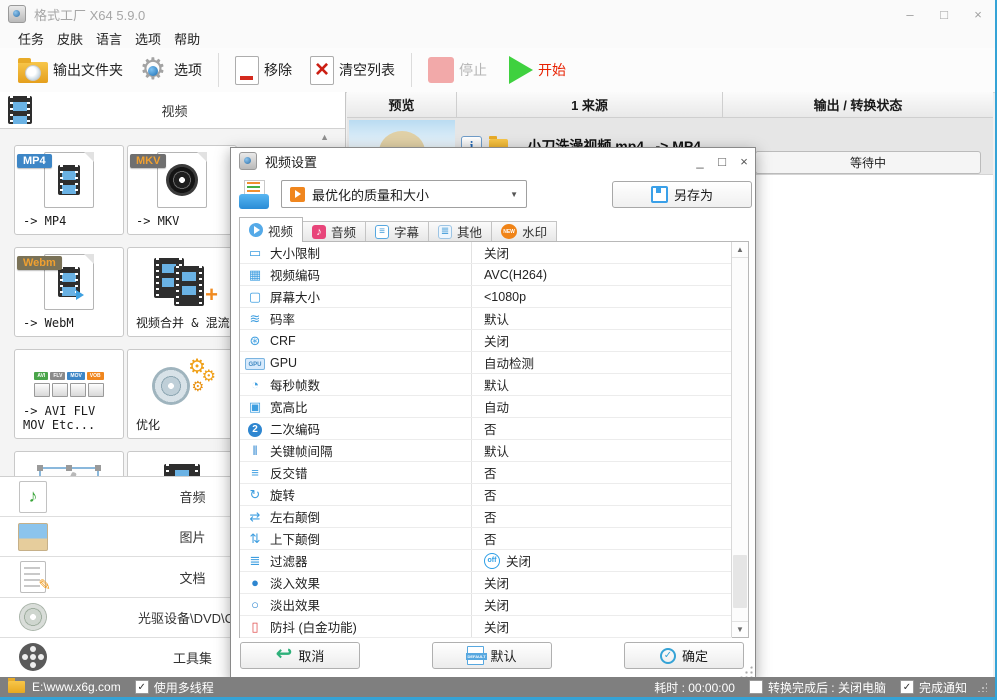 The height and width of the screenshot is (700, 997). What do you see at coordinates (109, 38) in the screenshot?
I see `menu-item: 语言` at bounding box center [109, 38].